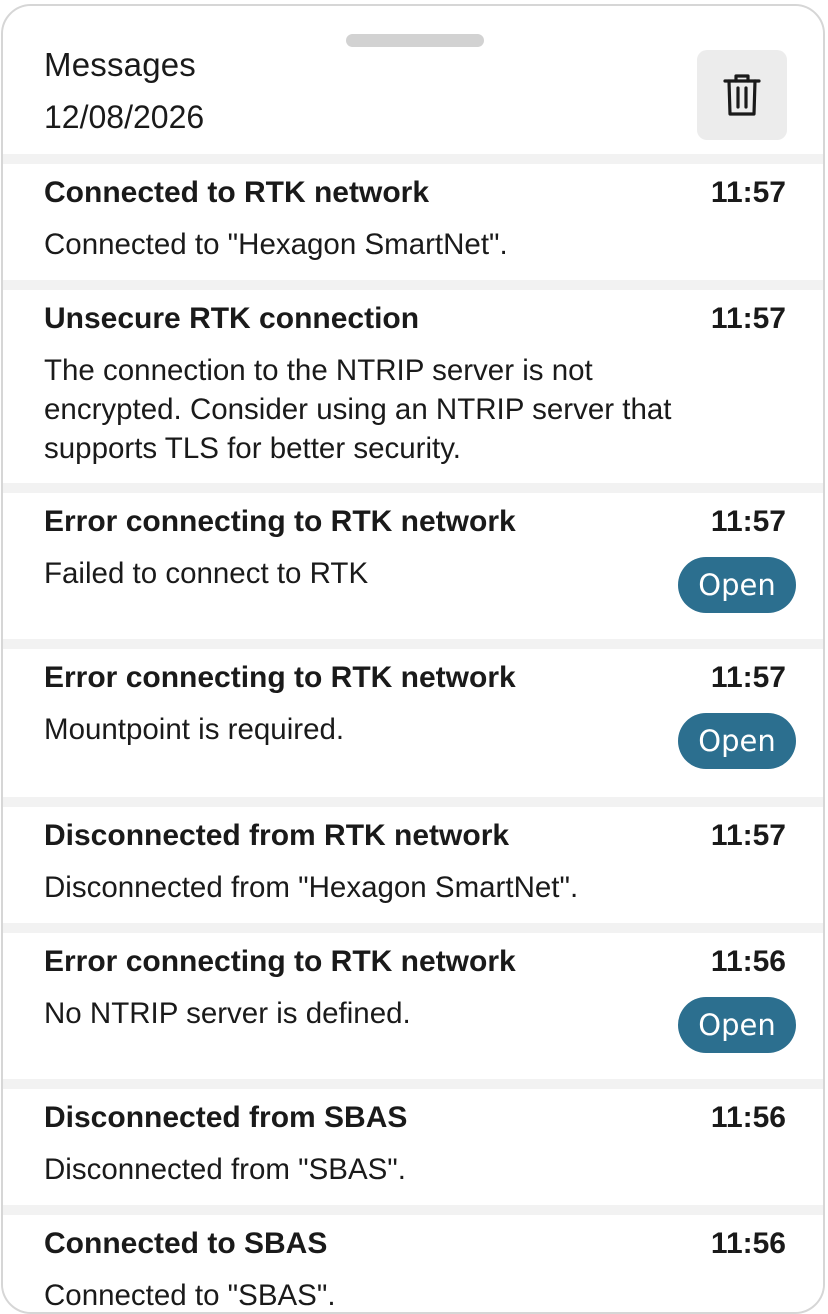 This screenshot has width=828, height=1314. What do you see at coordinates (194, 729) in the screenshot?
I see `message-body: Mountpoint is required.` at bounding box center [194, 729].